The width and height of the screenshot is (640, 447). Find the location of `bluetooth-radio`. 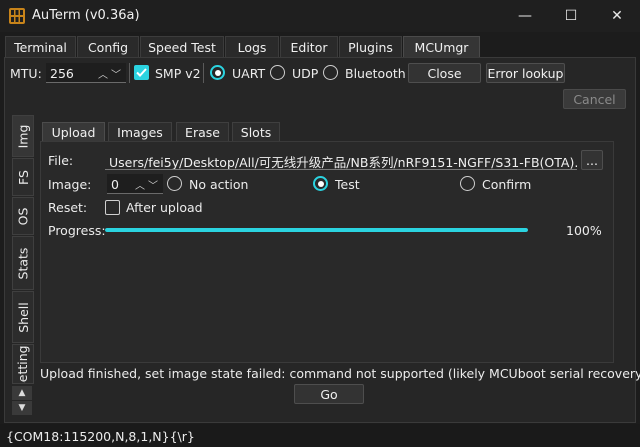

bluetooth-radio is located at coordinates (330, 72).